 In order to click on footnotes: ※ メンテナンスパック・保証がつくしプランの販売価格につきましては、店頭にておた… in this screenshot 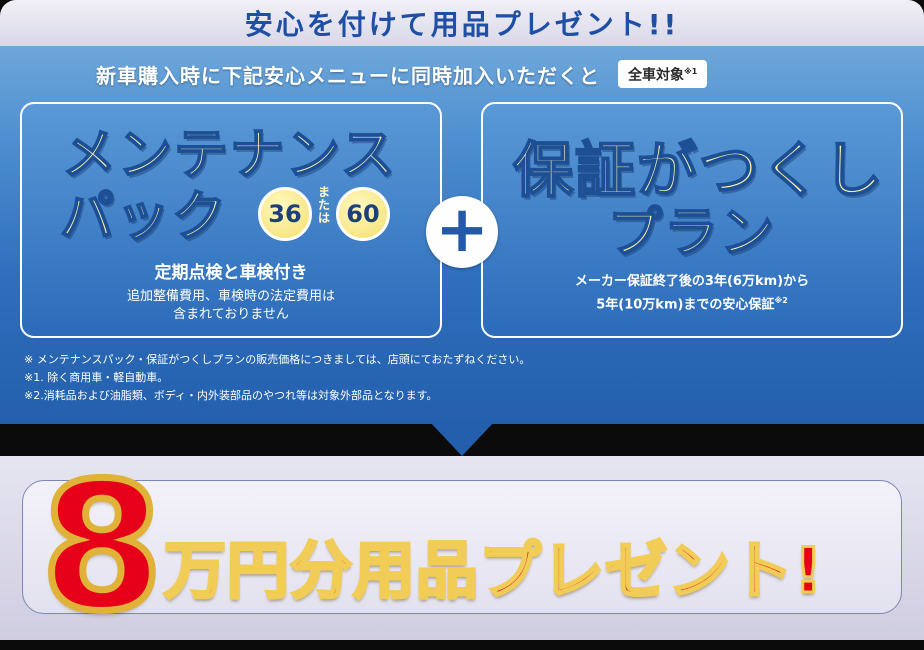, I will do `click(277, 378)`.